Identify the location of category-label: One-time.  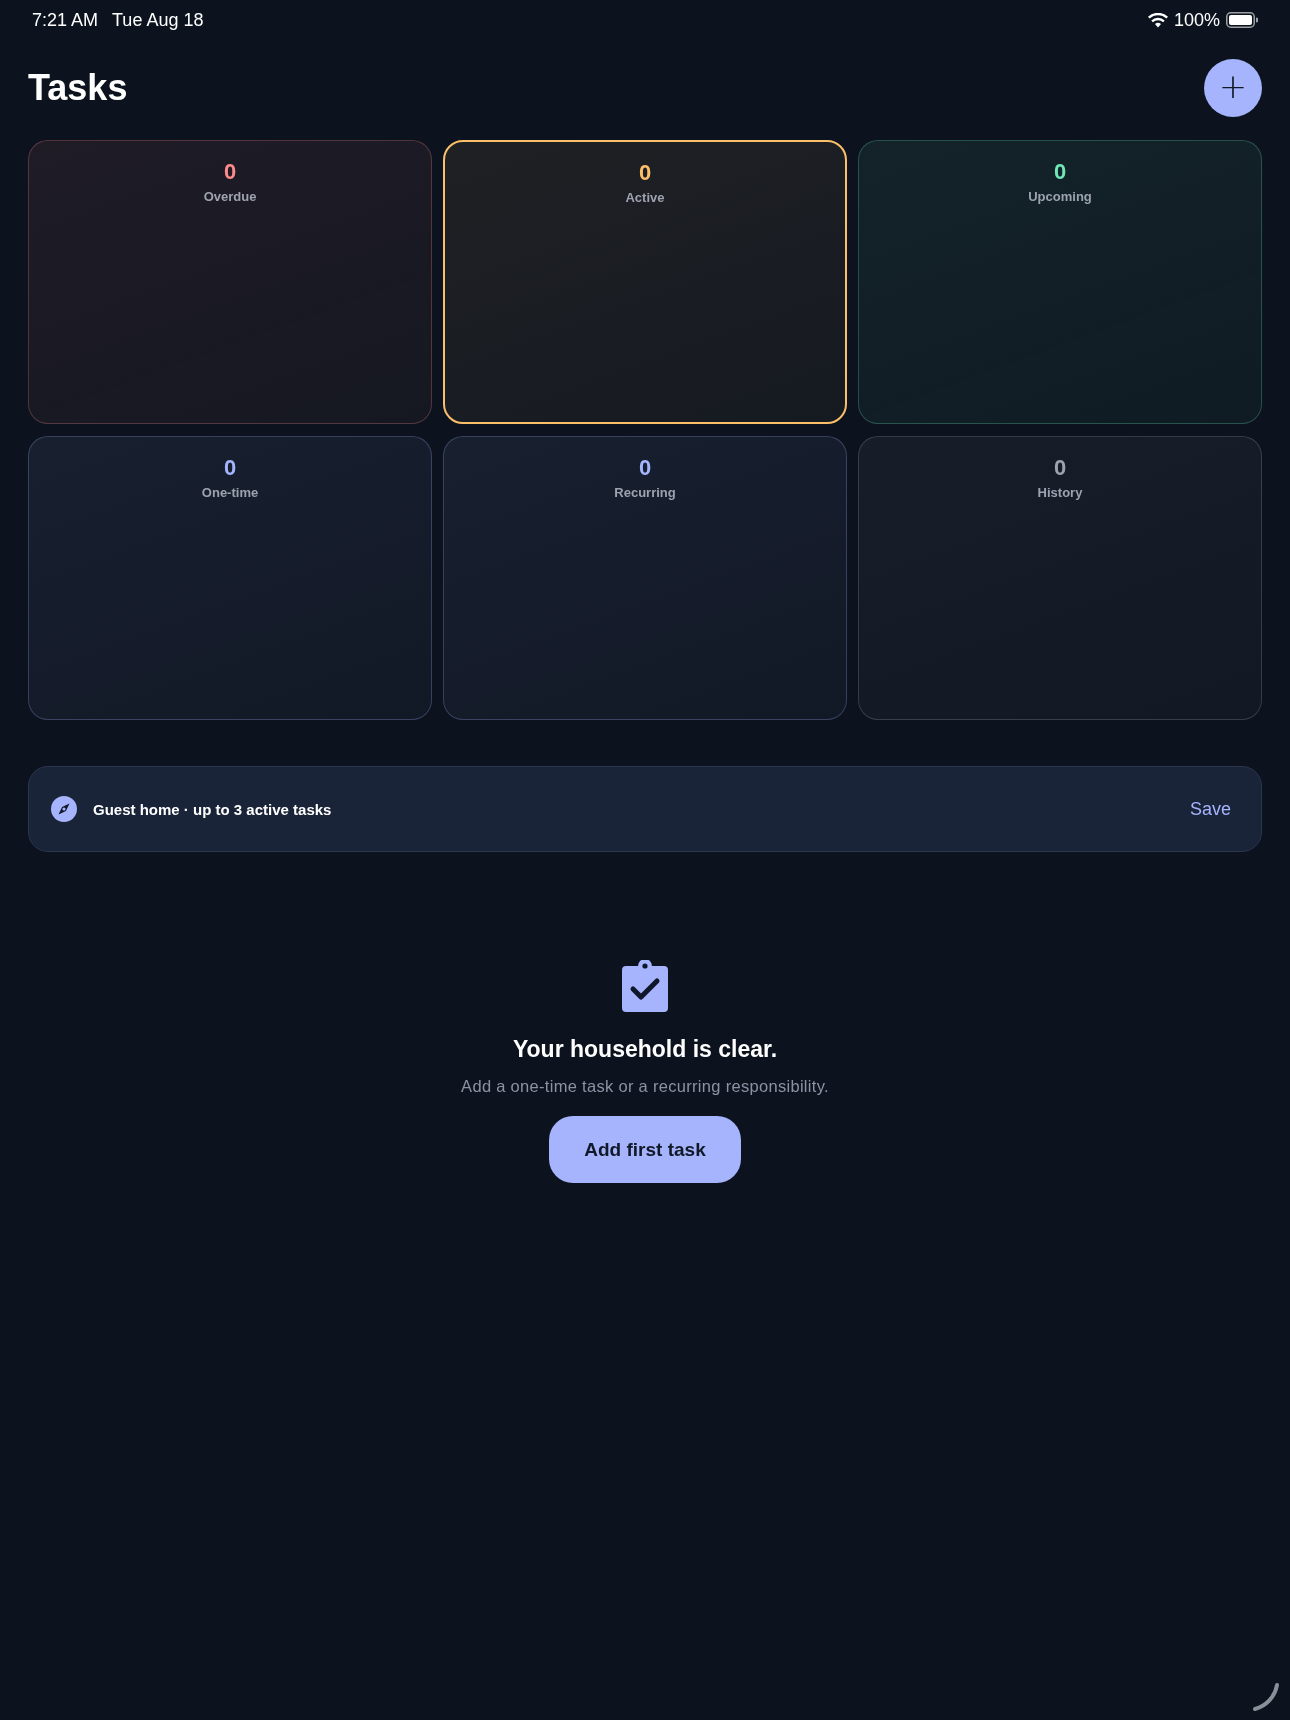
(230, 492).